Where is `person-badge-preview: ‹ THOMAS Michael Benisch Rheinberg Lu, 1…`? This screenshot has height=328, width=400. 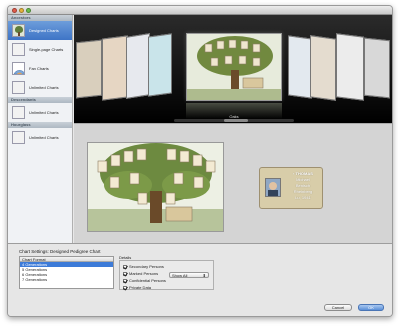
person-badge-preview: ‹ THOMAS Michael Benisch Rheinberg Lu, 1… is located at coordinates (291, 188).